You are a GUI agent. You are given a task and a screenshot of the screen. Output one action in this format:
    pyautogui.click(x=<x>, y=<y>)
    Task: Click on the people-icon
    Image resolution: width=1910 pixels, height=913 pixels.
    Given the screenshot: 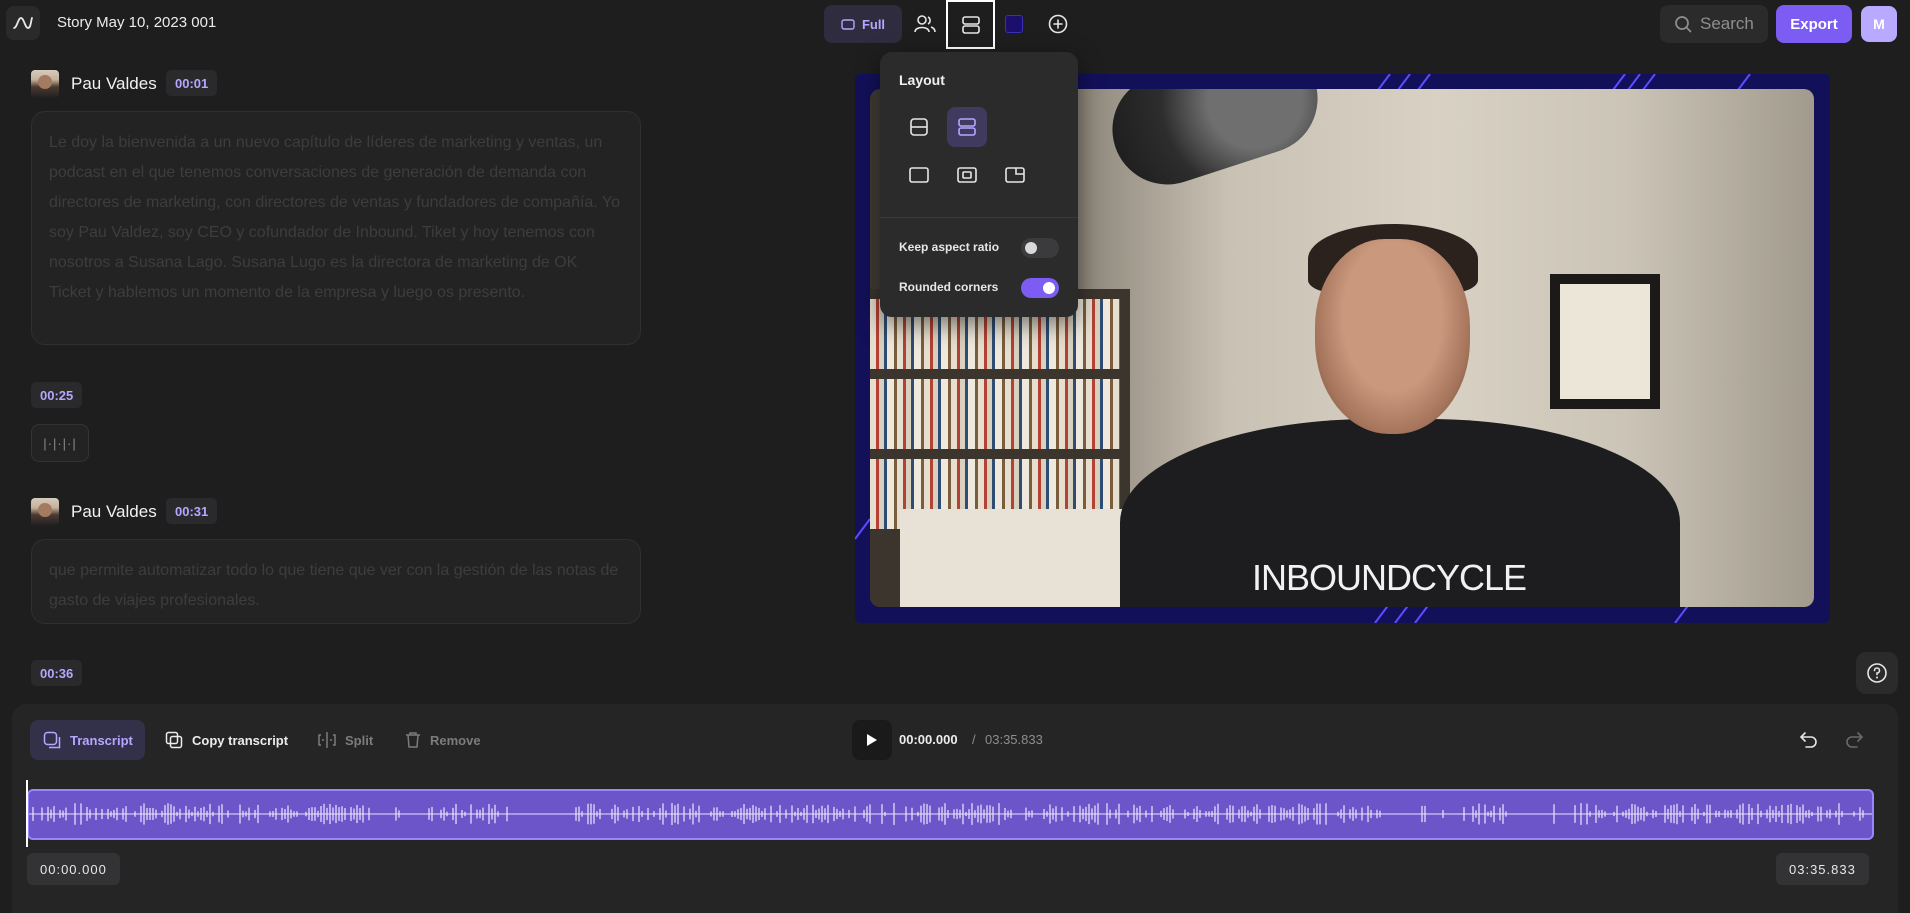 What is the action you would take?
    pyautogui.click(x=925, y=24)
    